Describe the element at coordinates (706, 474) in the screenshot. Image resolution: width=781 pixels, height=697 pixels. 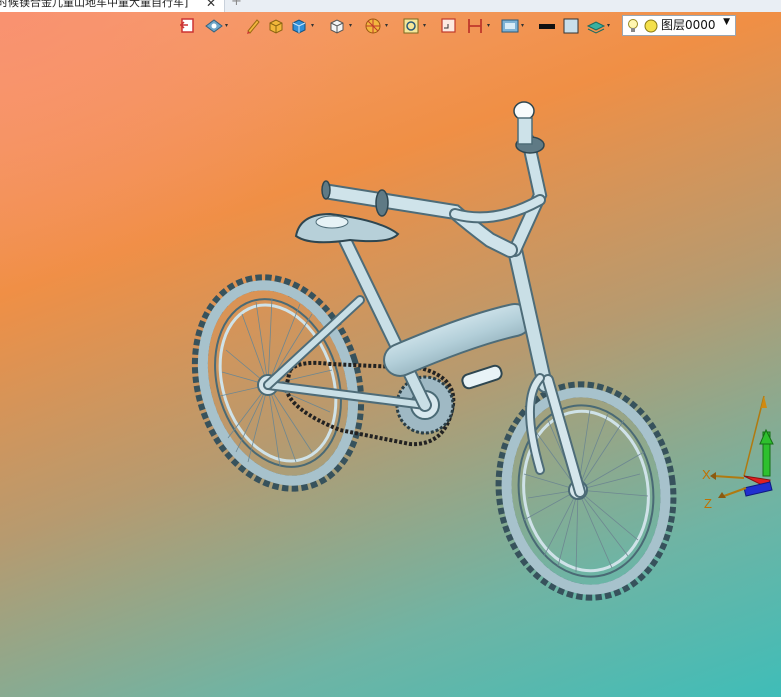
I see `x-axis-label: X` at that location.